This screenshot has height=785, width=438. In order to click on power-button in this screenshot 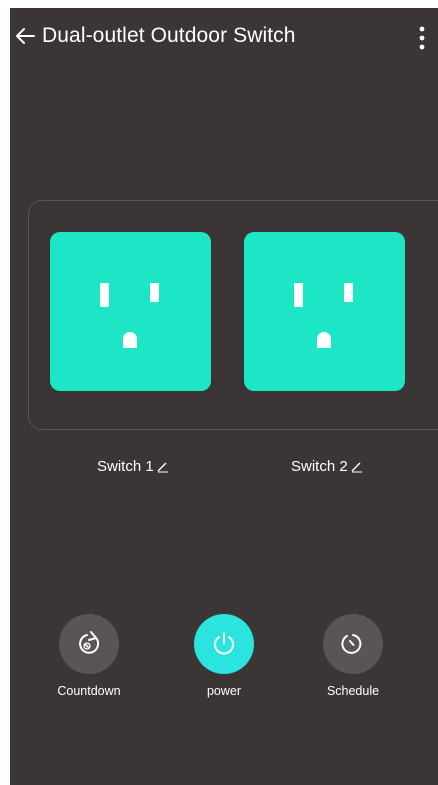, I will do `click(224, 644)`.